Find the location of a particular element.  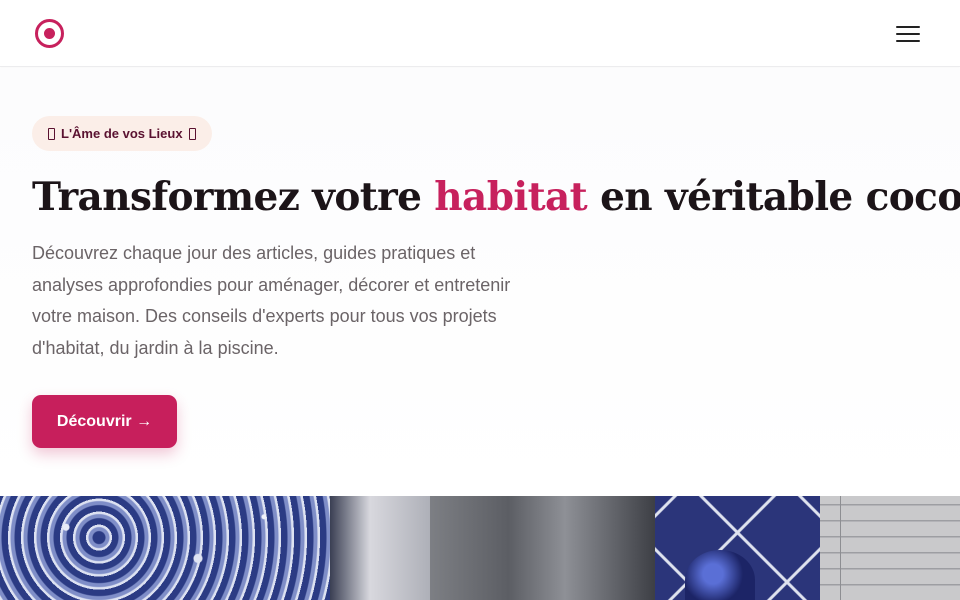

badge-right-icon is located at coordinates (192, 133).